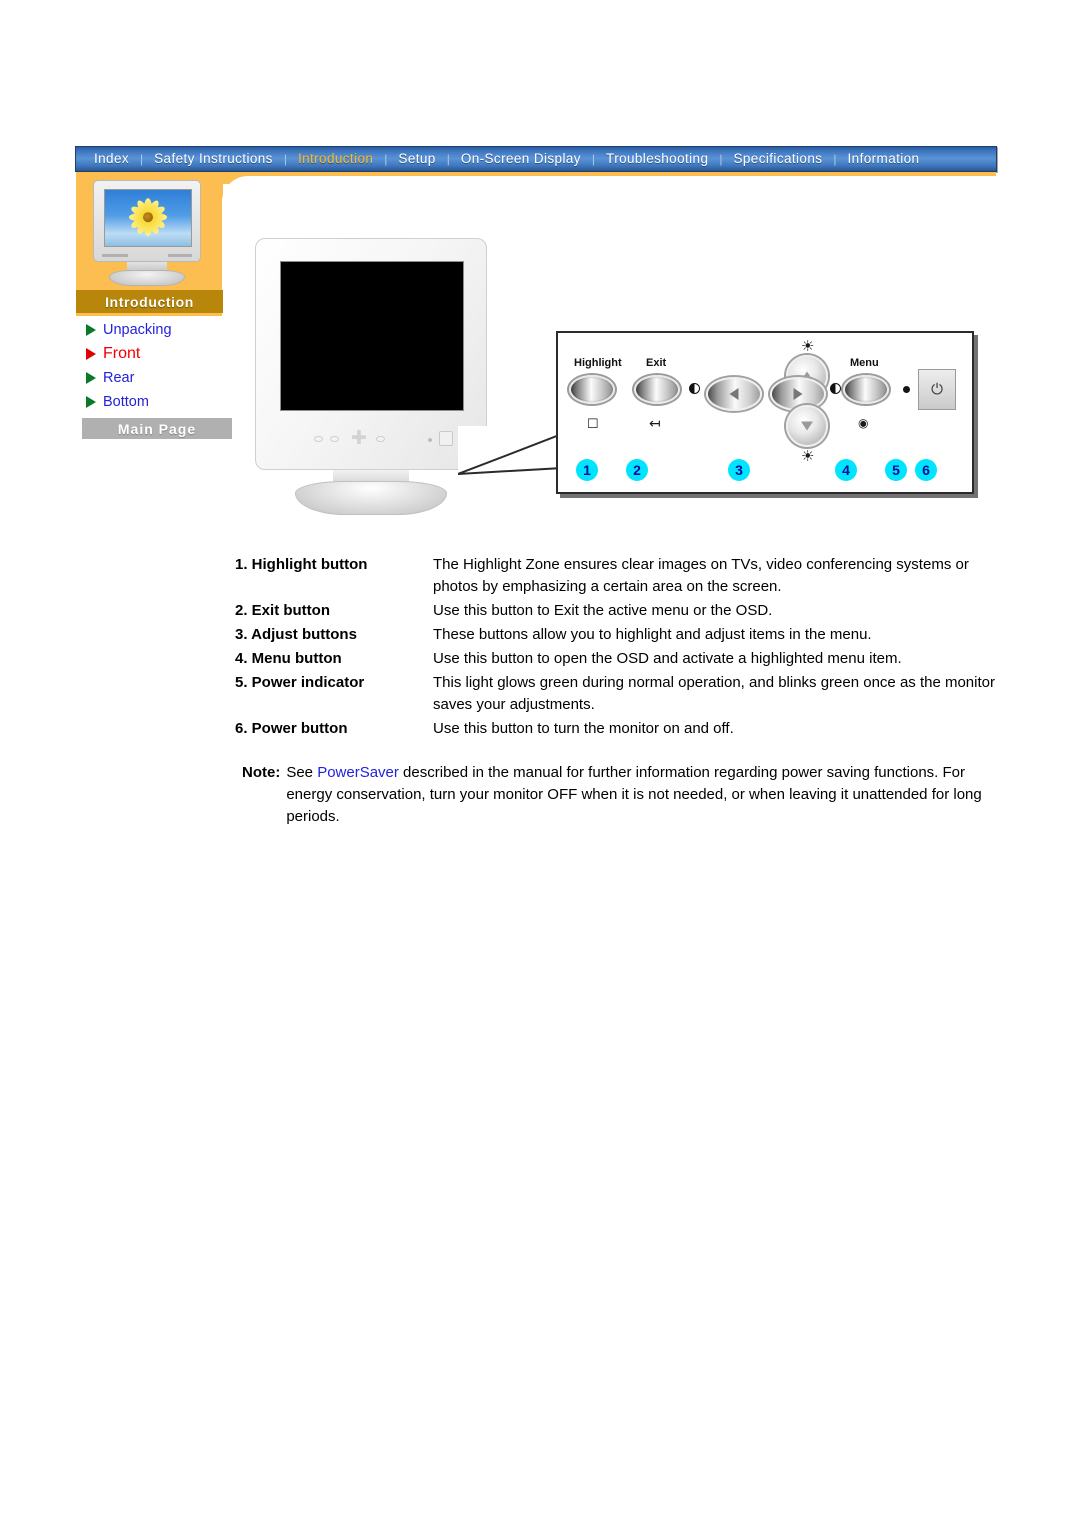 This screenshot has width=1080, height=1528. I want to click on nav-item-index: Index, so click(111, 159).